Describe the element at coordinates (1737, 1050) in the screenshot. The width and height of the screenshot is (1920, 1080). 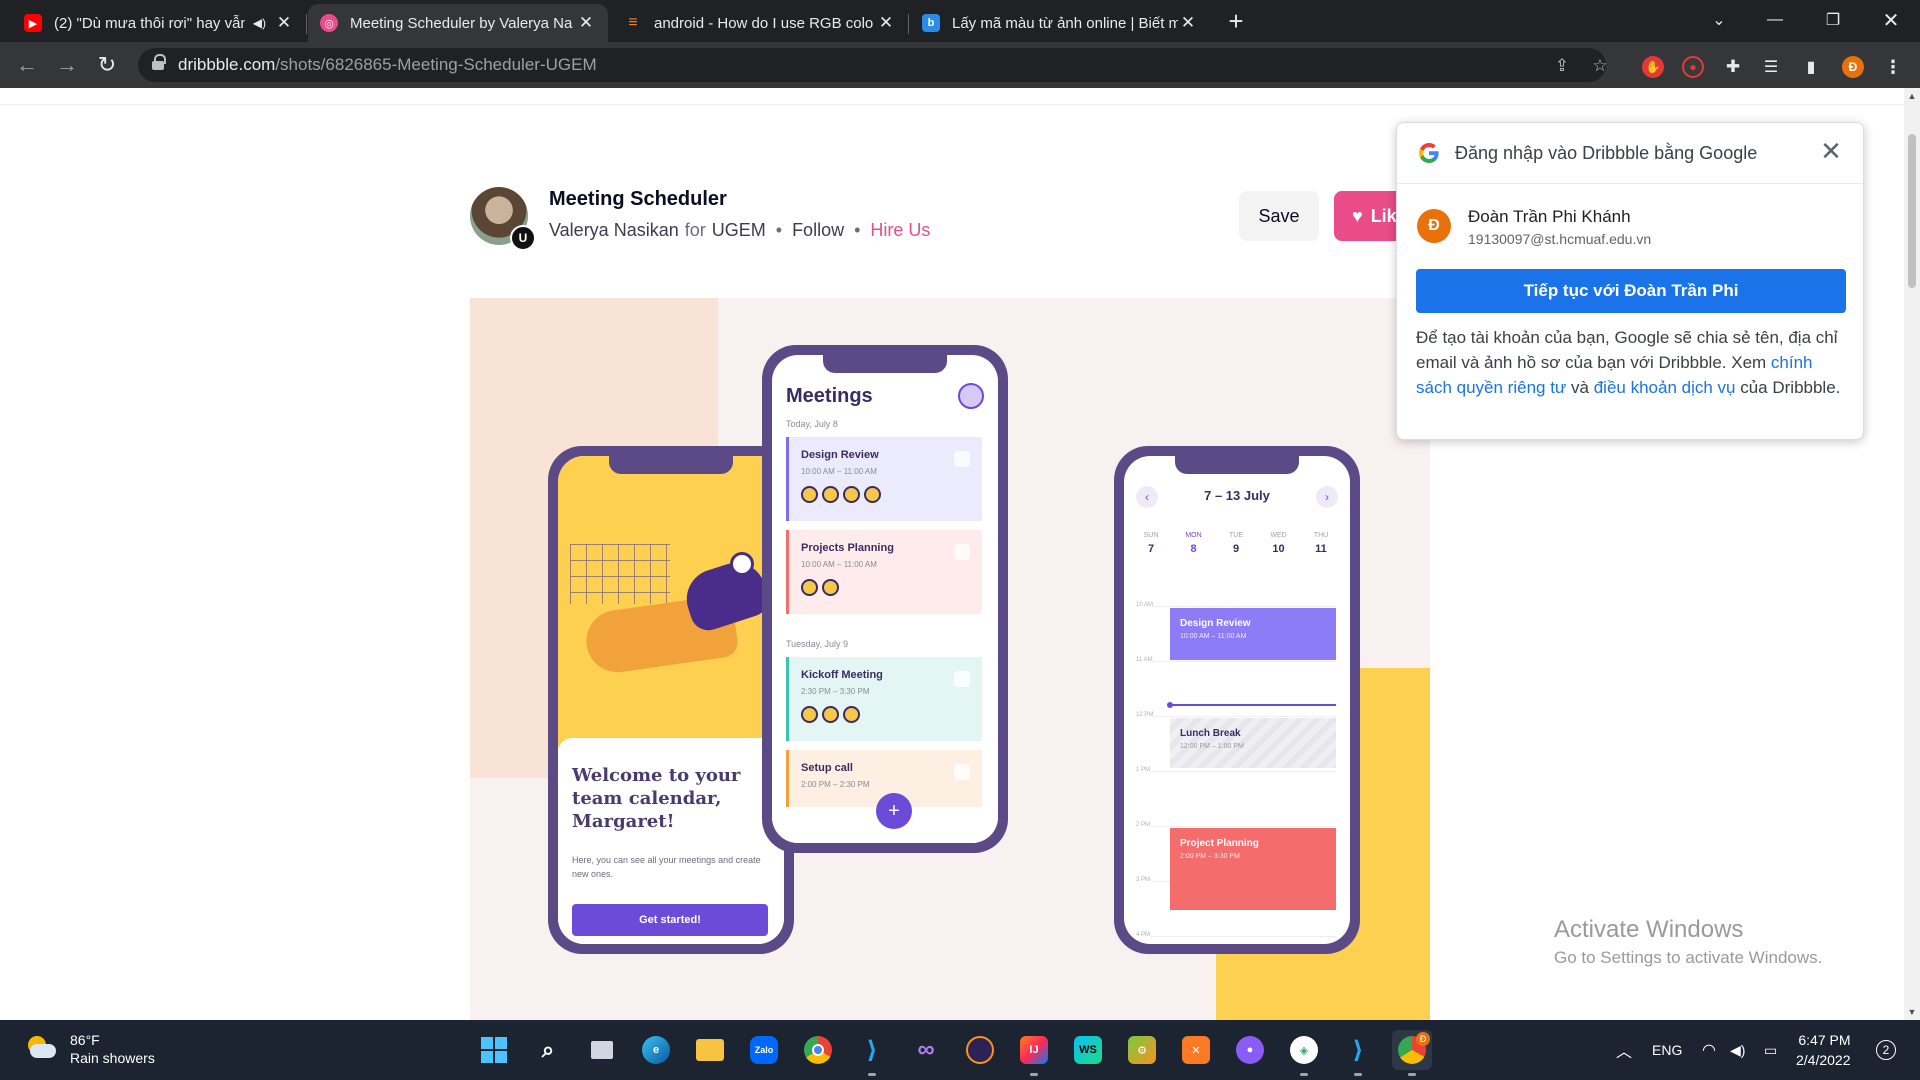
I see `volume-icon: ◀)` at that location.